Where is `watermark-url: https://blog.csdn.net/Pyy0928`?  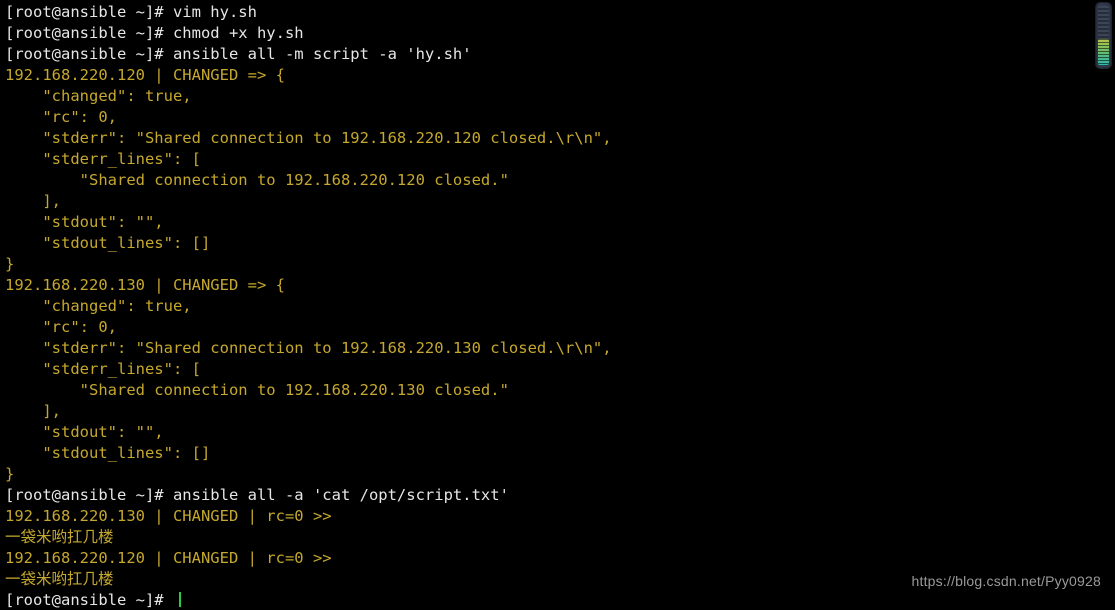 watermark-url: https://blog.csdn.net/Pyy0928 is located at coordinates (1006, 581).